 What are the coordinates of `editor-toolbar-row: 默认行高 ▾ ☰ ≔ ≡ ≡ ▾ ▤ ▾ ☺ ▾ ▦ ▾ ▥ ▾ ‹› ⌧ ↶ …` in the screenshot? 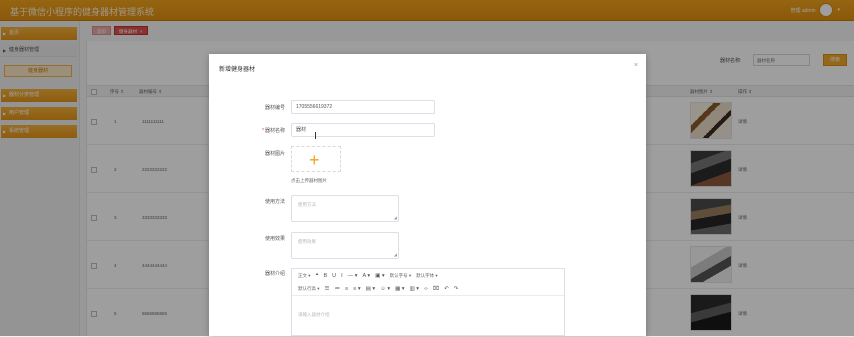 It's located at (428, 289).